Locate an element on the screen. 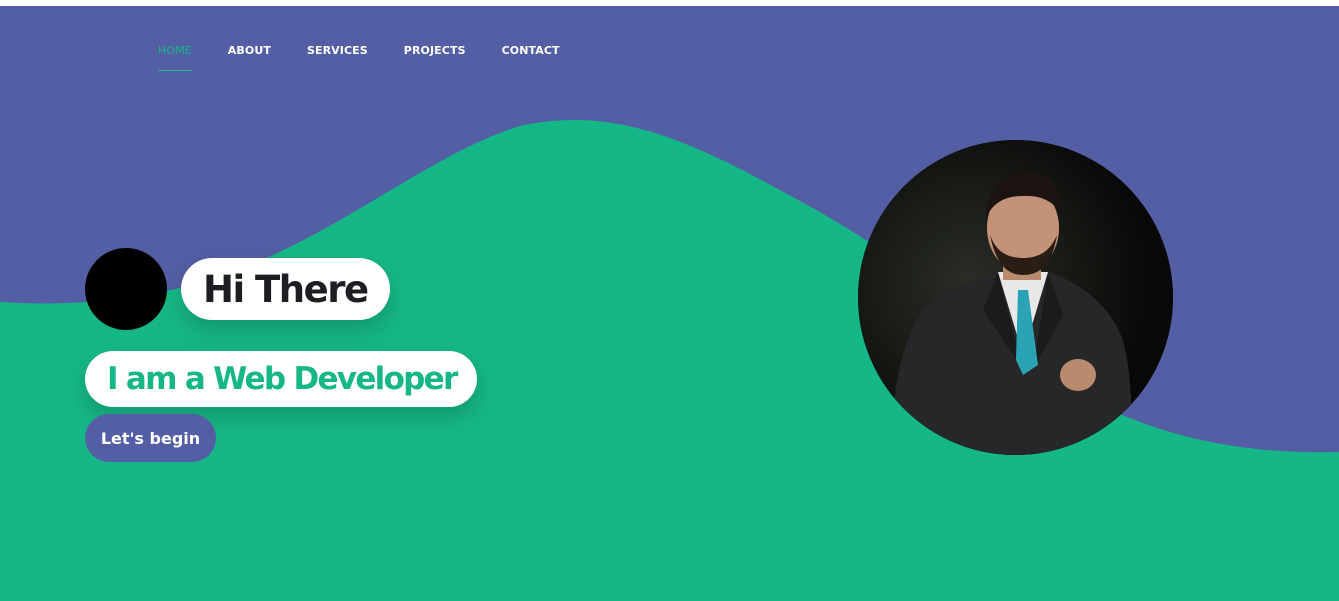 This screenshot has width=1339, height=601. greeting-pill: Hi There is located at coordinates (285, 289).